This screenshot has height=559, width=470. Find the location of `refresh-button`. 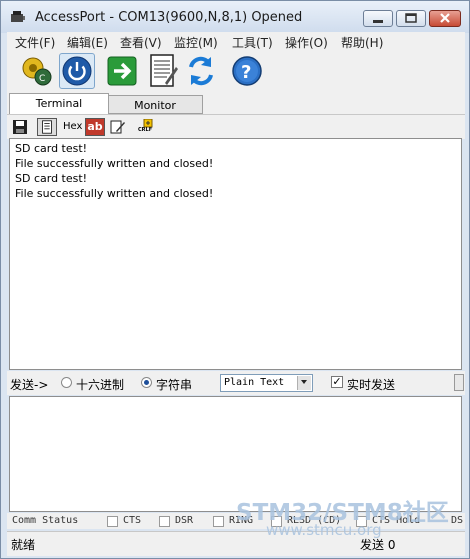

refresh-button is located at coordinates (201, 71).